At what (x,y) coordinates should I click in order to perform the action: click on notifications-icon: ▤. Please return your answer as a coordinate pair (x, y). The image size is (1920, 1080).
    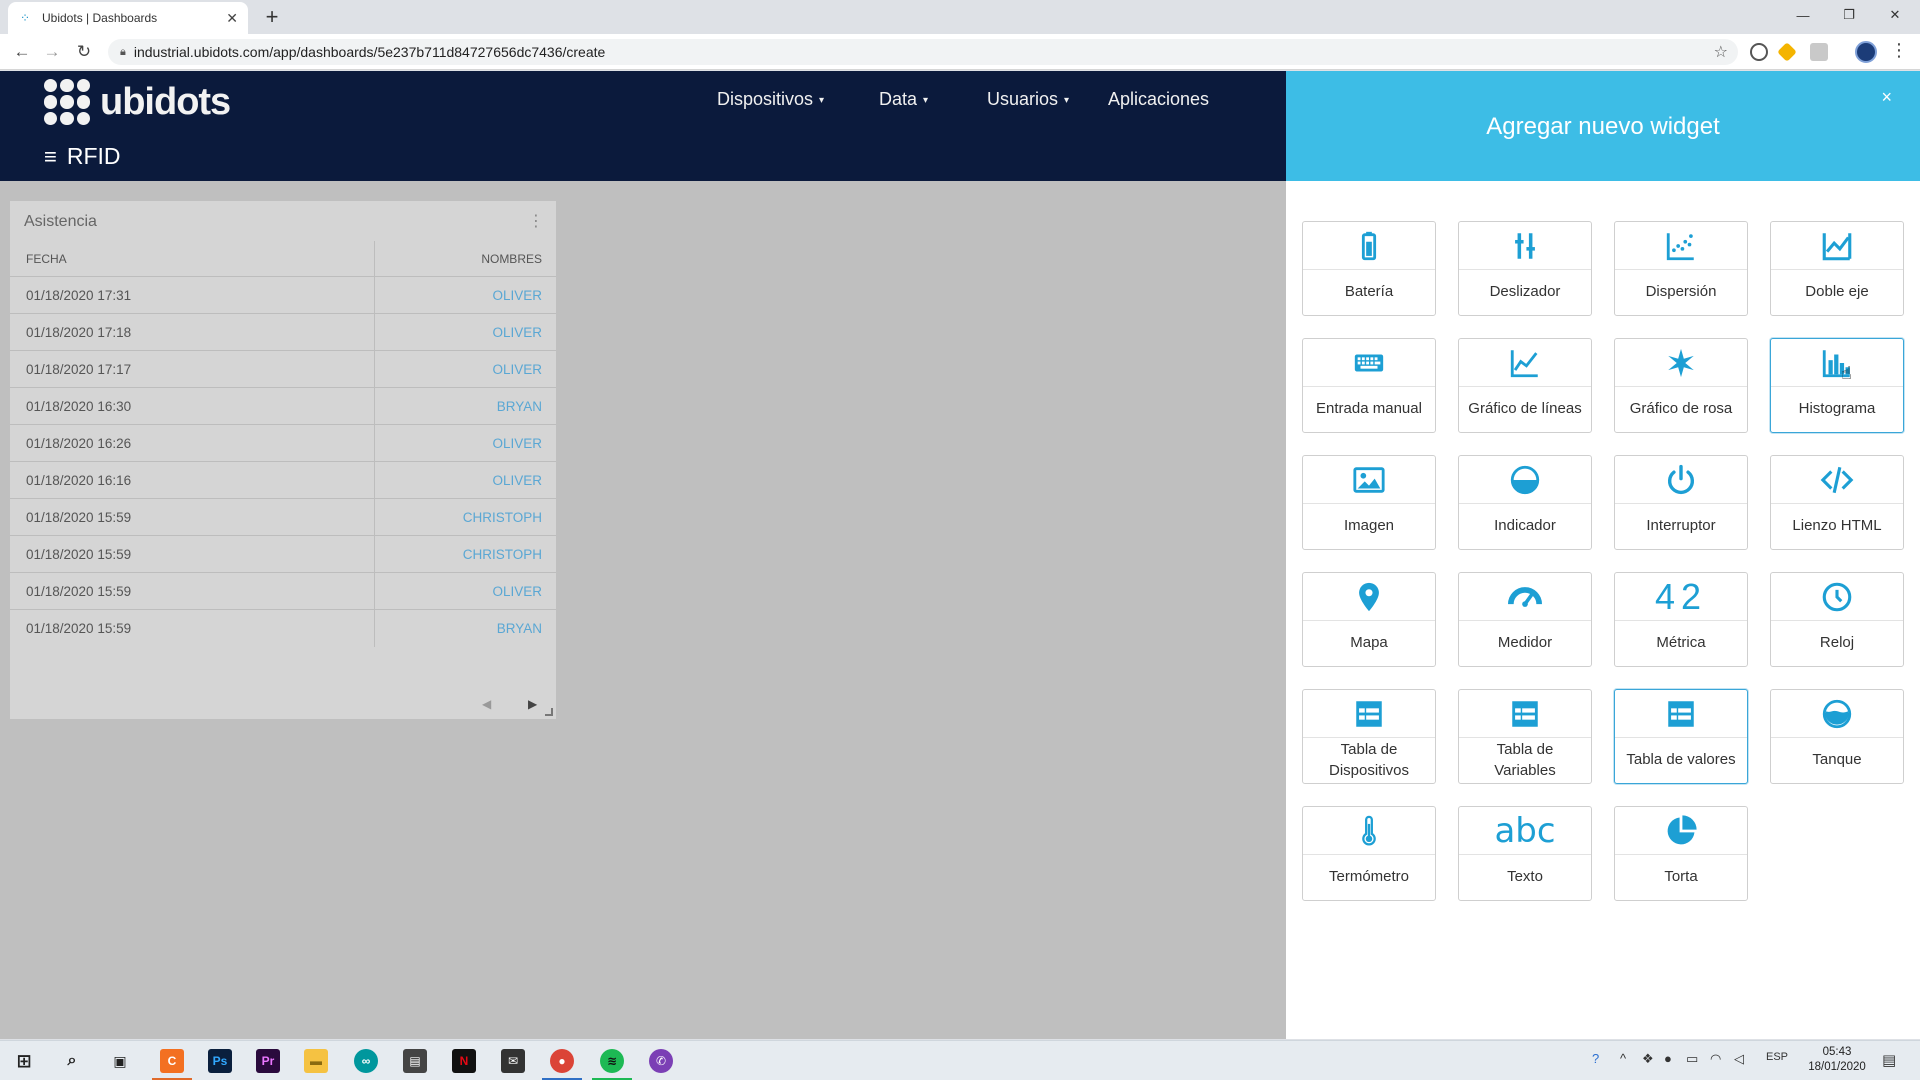
    Looking at the image, I should click on (1889, 1060).